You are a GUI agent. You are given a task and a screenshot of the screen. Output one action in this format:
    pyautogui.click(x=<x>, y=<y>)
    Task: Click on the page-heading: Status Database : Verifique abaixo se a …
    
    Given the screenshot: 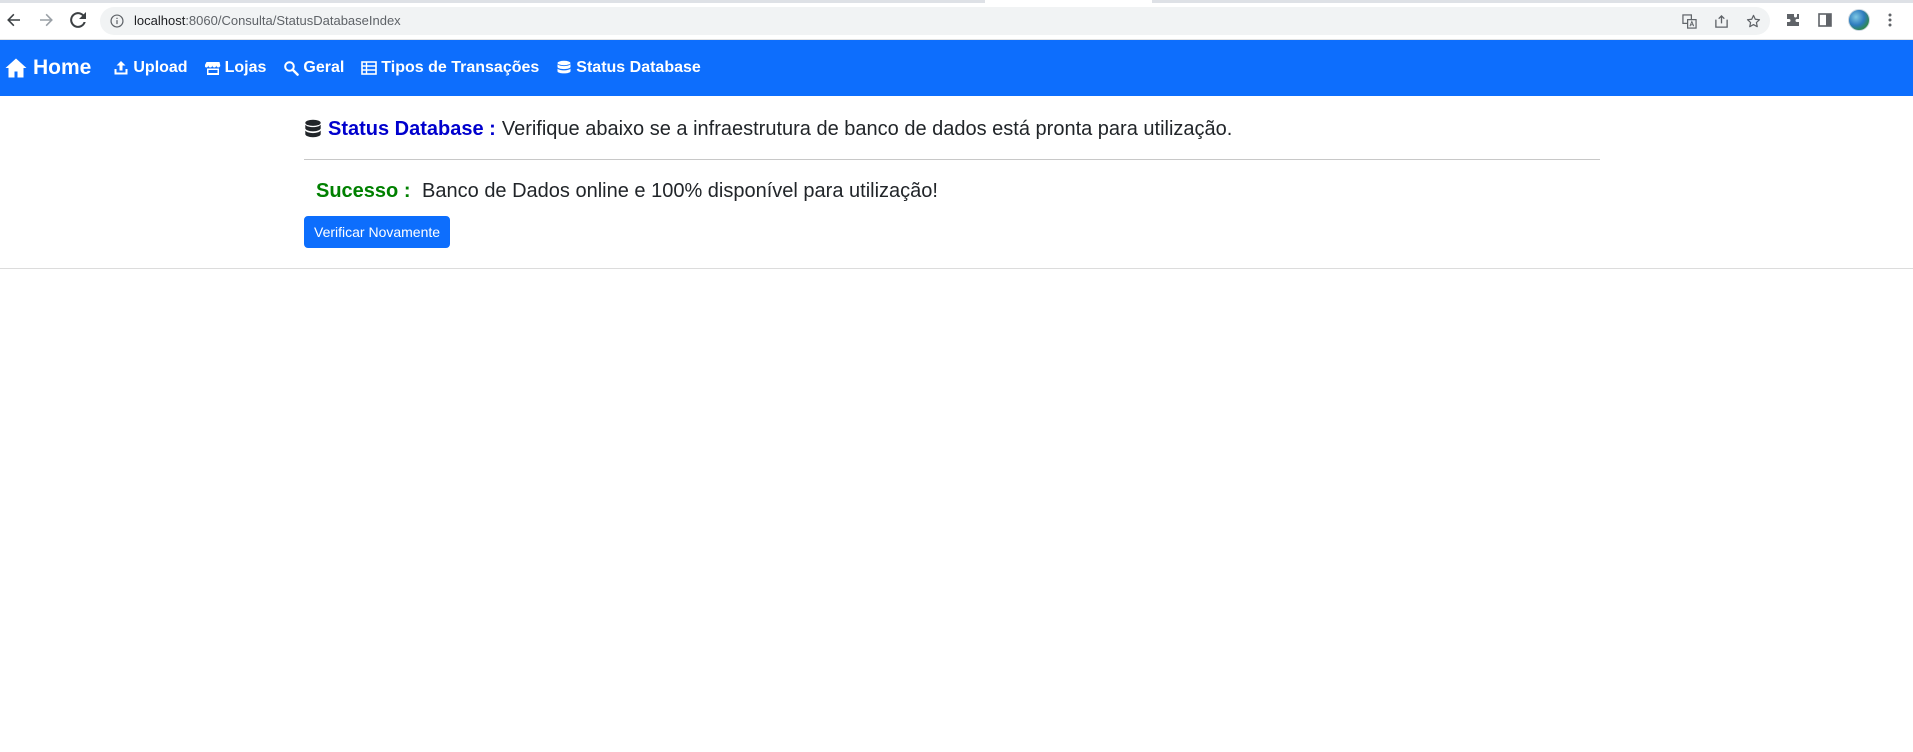 What is the action you would take?
    pyautogui.click(x=952, y=129)
    